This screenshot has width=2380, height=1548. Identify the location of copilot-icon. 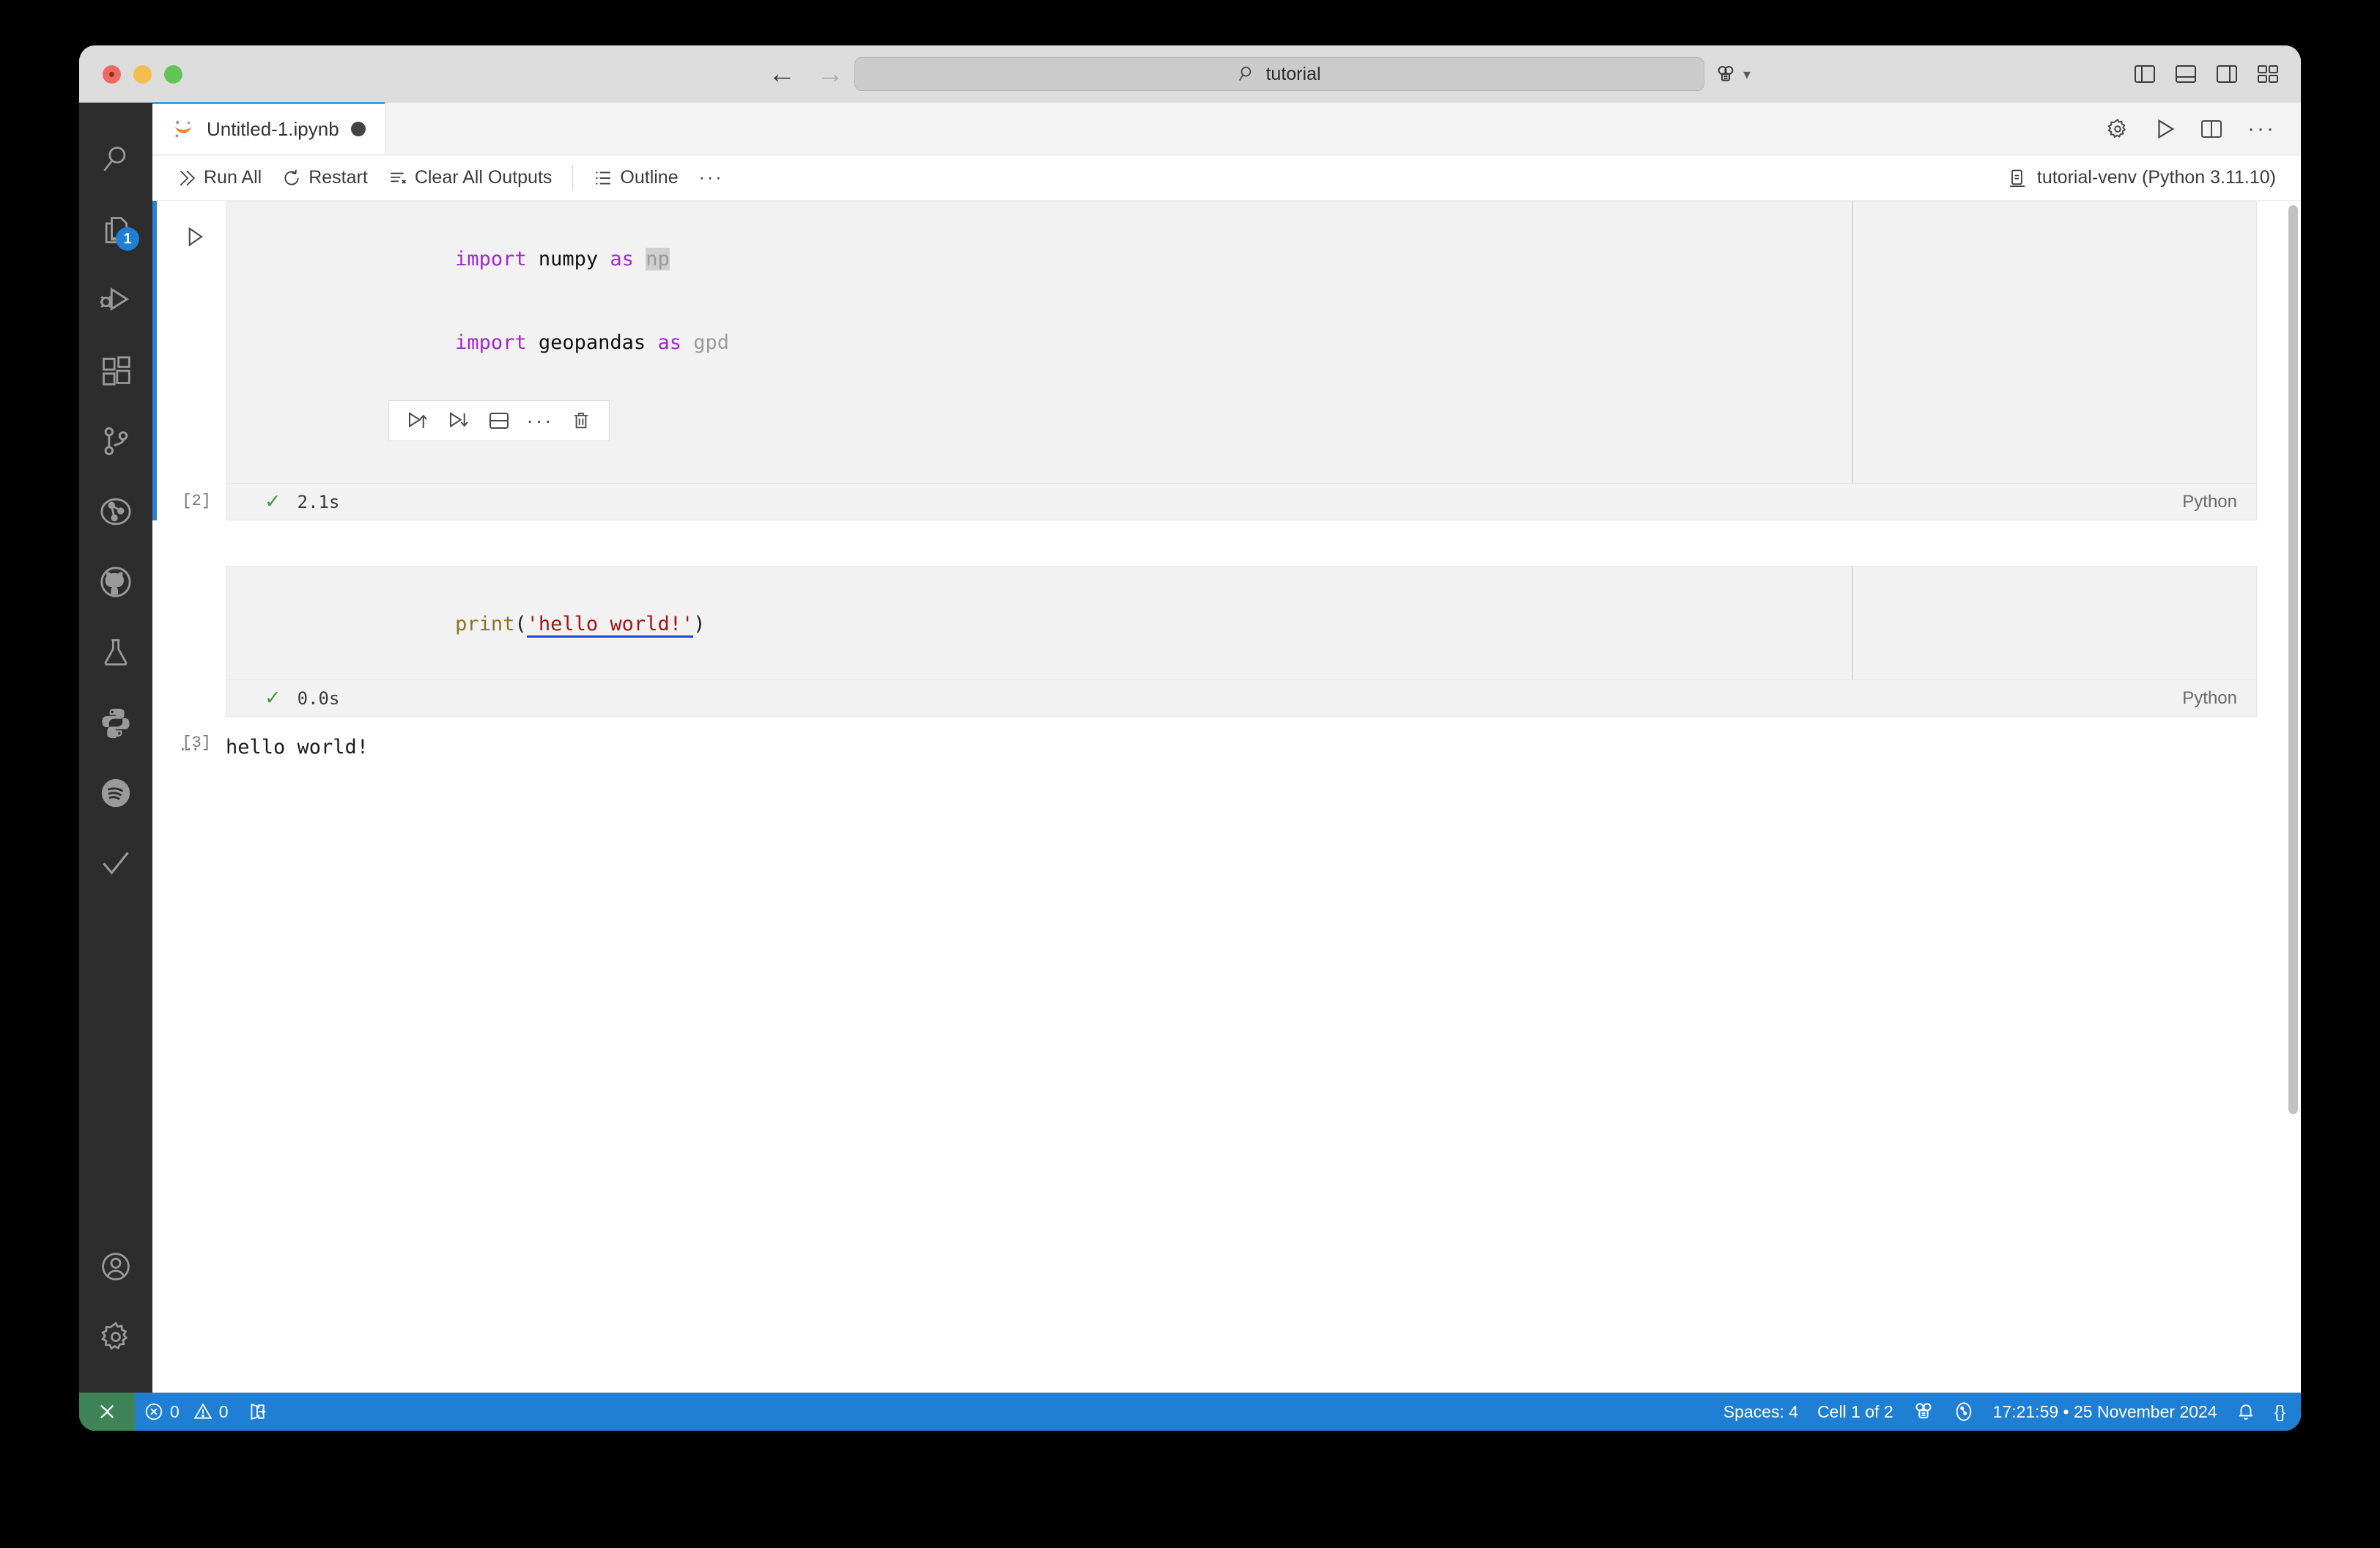
(1923, 1411).